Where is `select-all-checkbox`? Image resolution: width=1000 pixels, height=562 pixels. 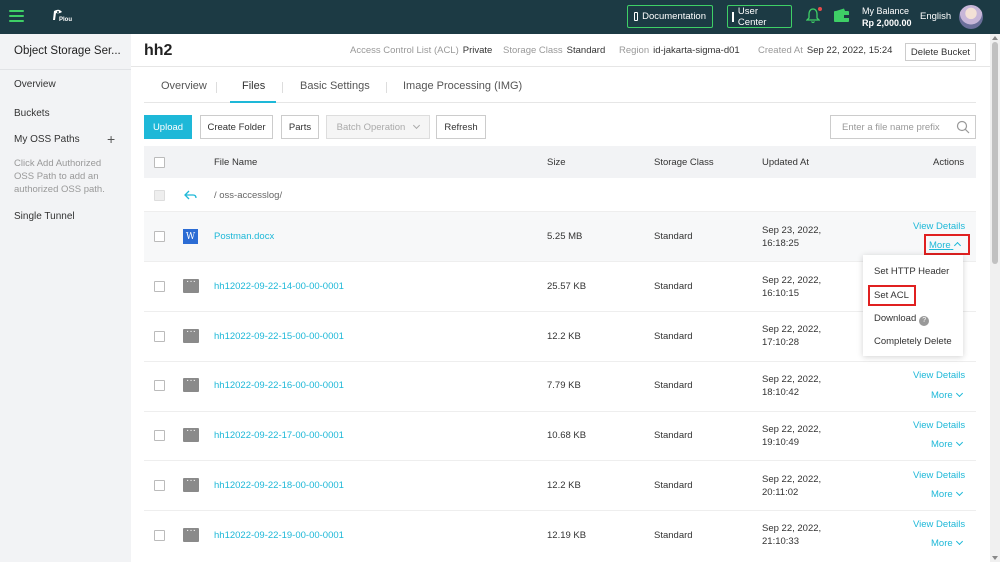 select-all-checkbox is located at coordinates (159, 162).